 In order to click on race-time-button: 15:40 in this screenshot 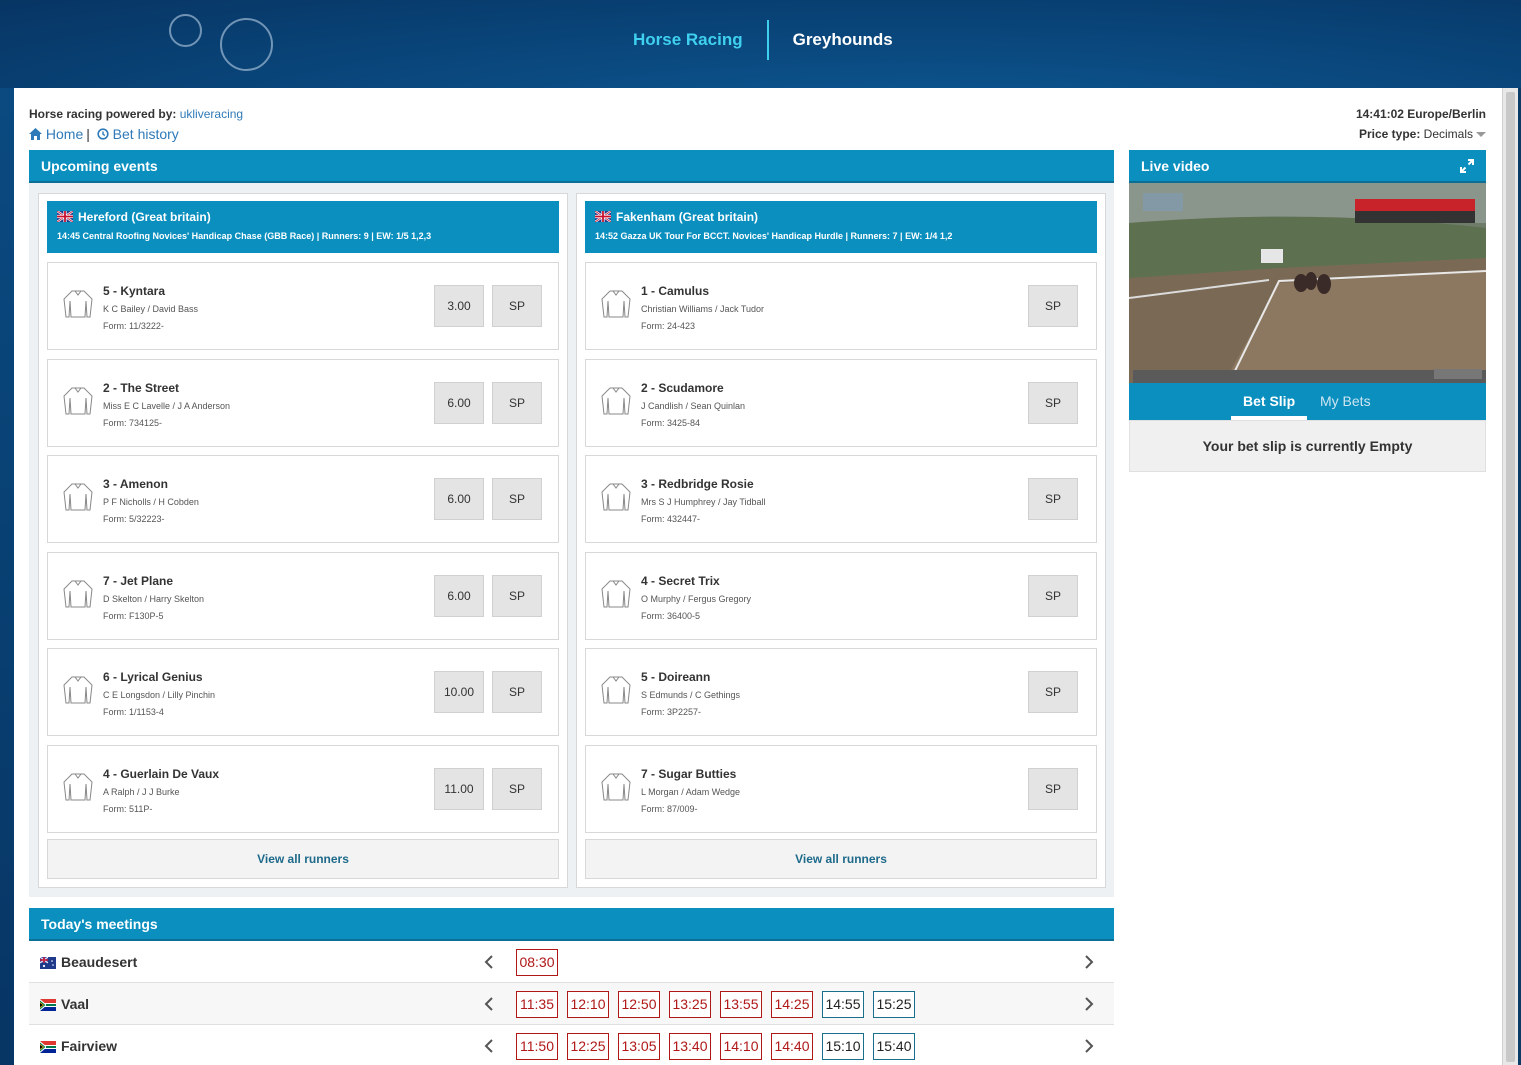, I will do `click(894, 1046)`.